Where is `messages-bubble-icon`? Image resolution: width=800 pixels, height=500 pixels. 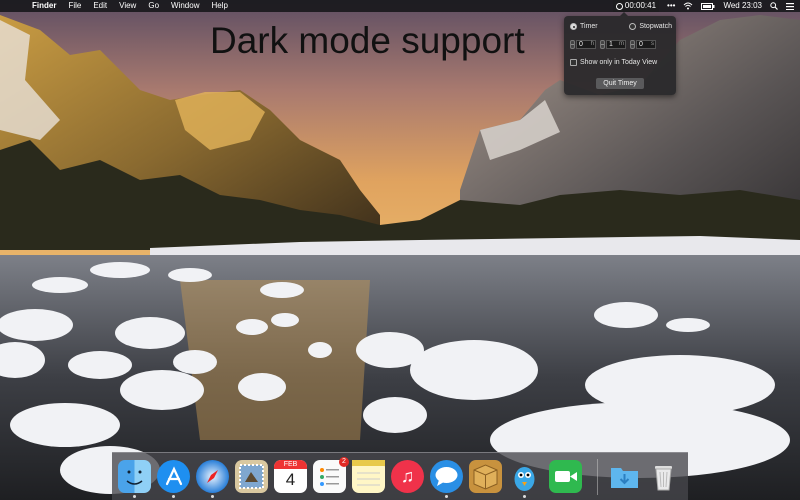
messages-bubble-icon is located at coordinates (446, 476).